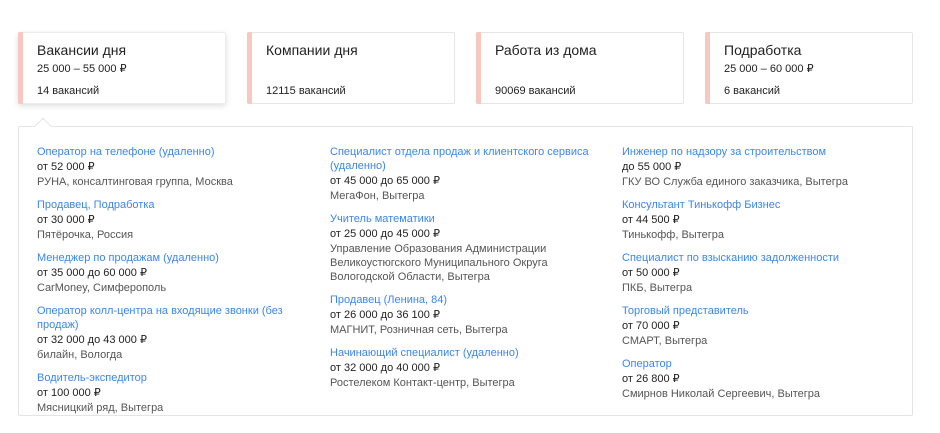 The height and width of the screenshot is (433, 940). What do you see at coordinates (651, 379) in the screenshot?
I see `vacancy-salary: от 26 800 ₽` at bounding box center [651, 379].